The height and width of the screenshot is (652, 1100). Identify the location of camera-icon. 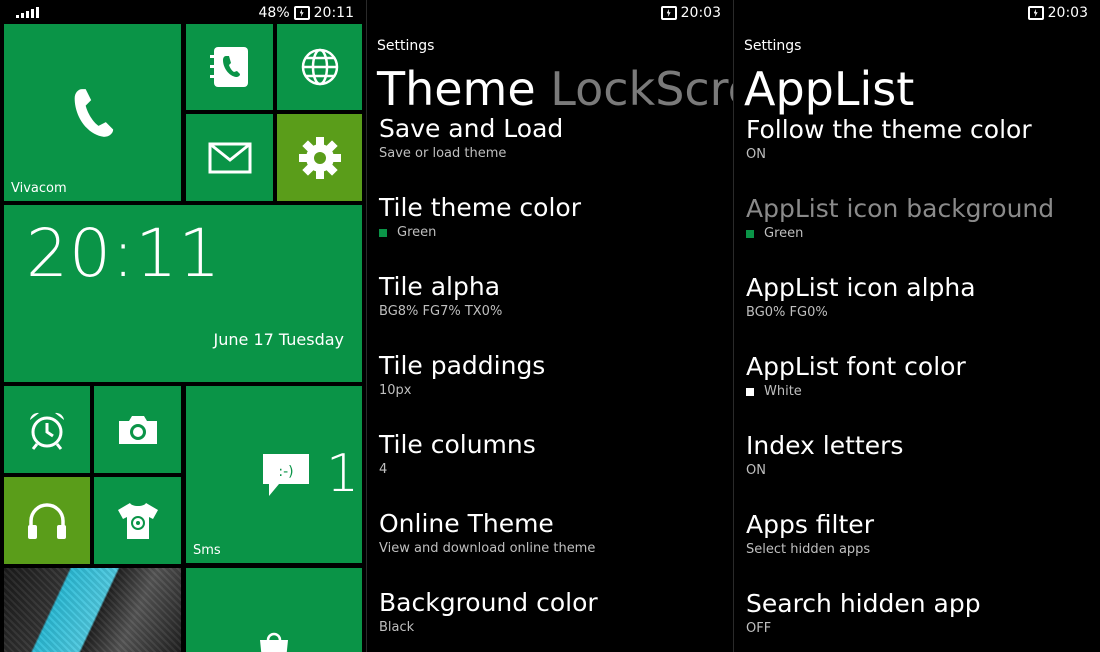
(137, 429).